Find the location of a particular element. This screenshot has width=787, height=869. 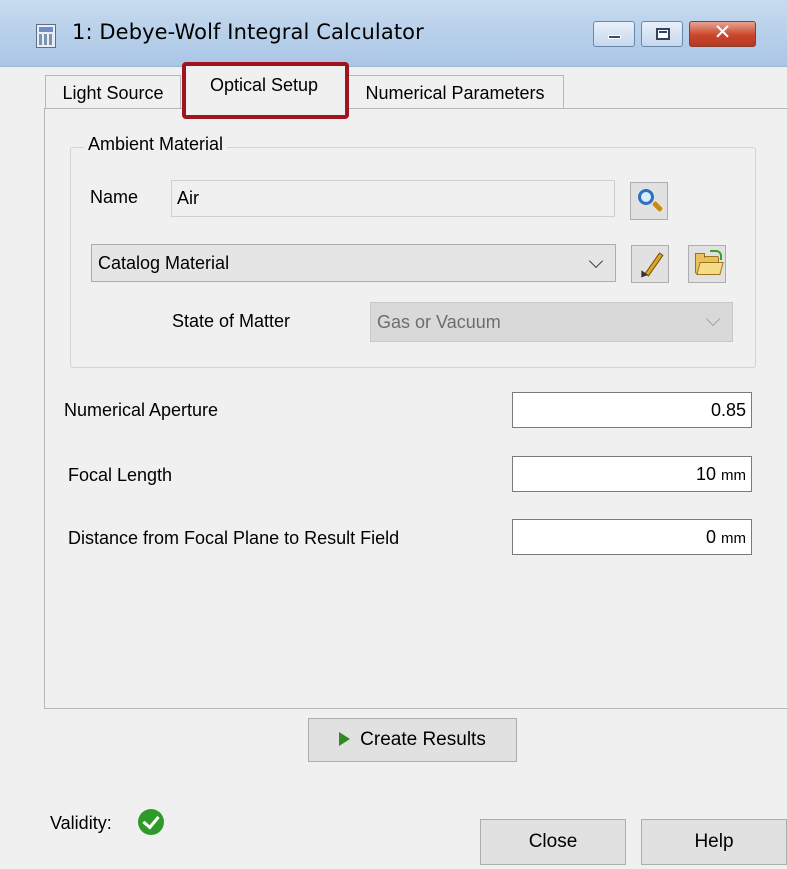

calculator-icon is located at coordinates (46, 36).